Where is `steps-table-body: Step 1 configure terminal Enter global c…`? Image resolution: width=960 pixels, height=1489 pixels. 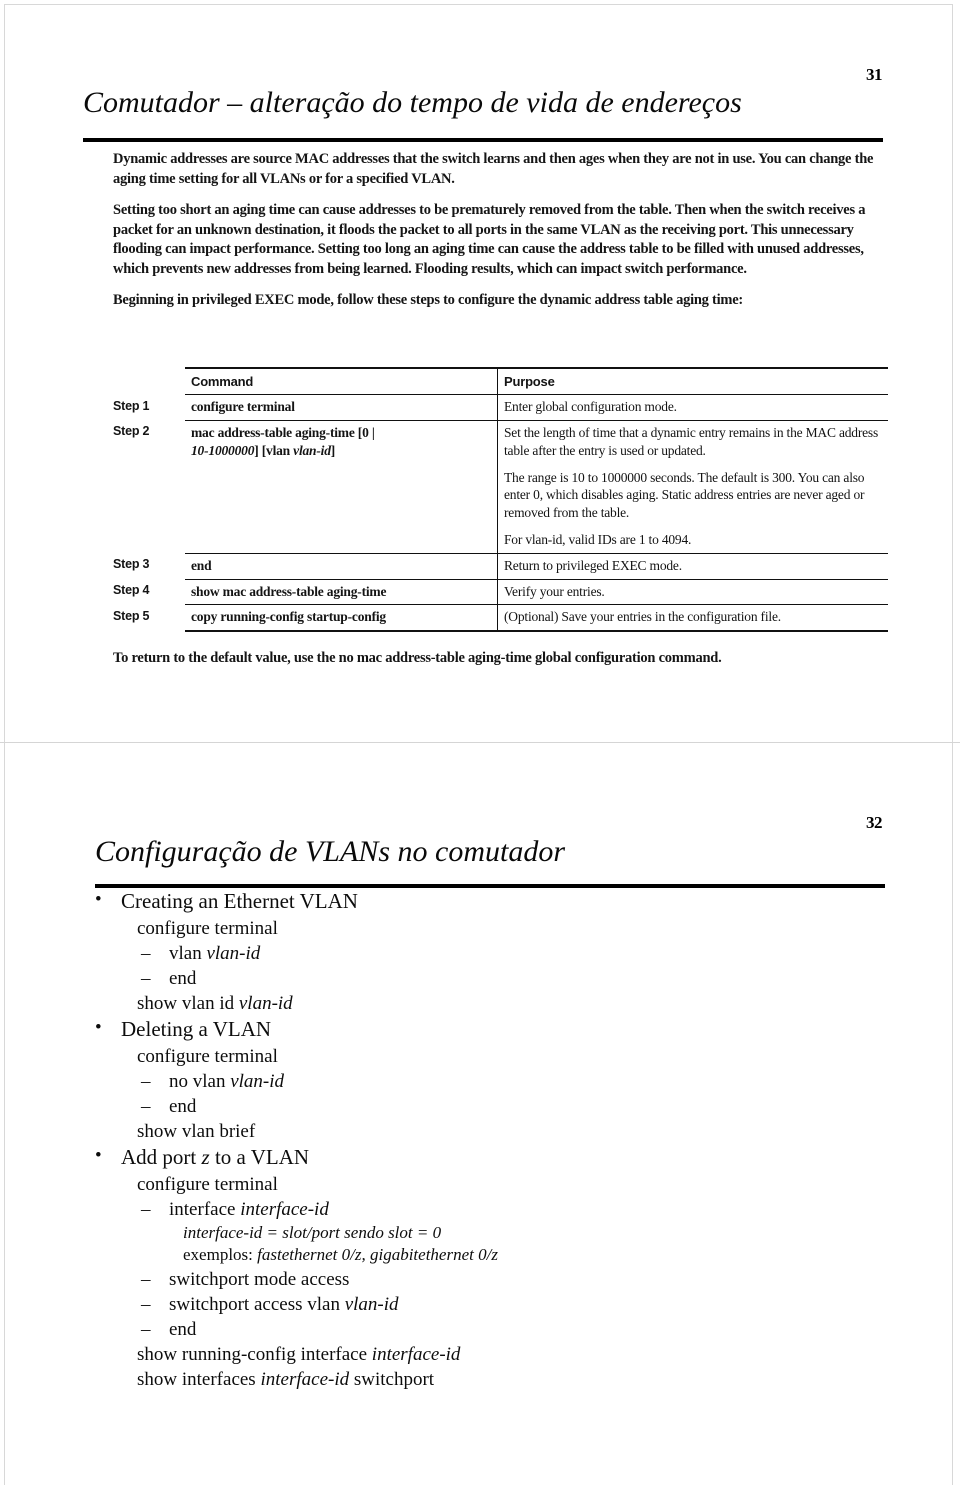 steps-table-body: Step 1 configure terminal Enter global c… is located at coordinates (500, 513).